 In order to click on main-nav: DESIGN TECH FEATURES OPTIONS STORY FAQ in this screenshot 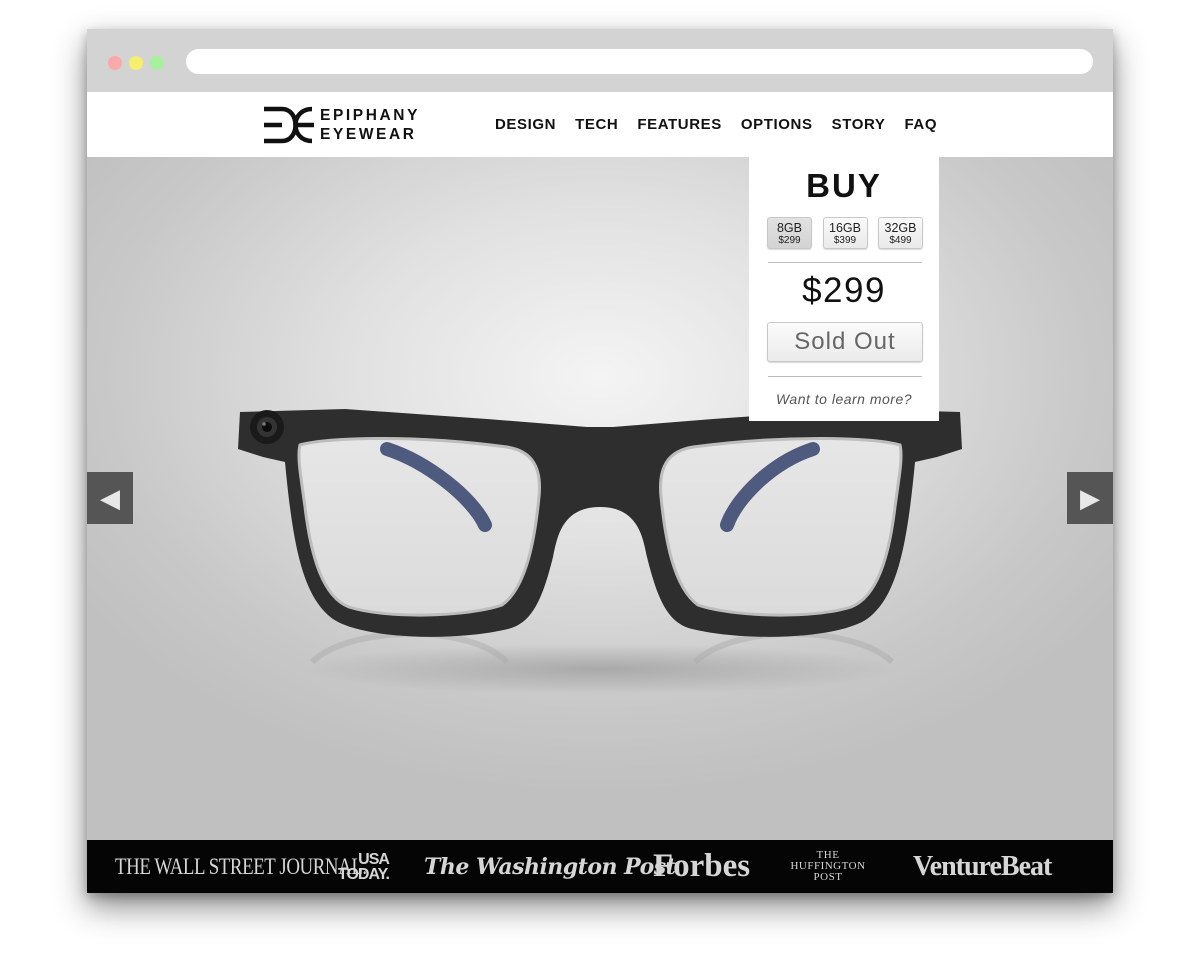, I will do `click(716, 124)`.